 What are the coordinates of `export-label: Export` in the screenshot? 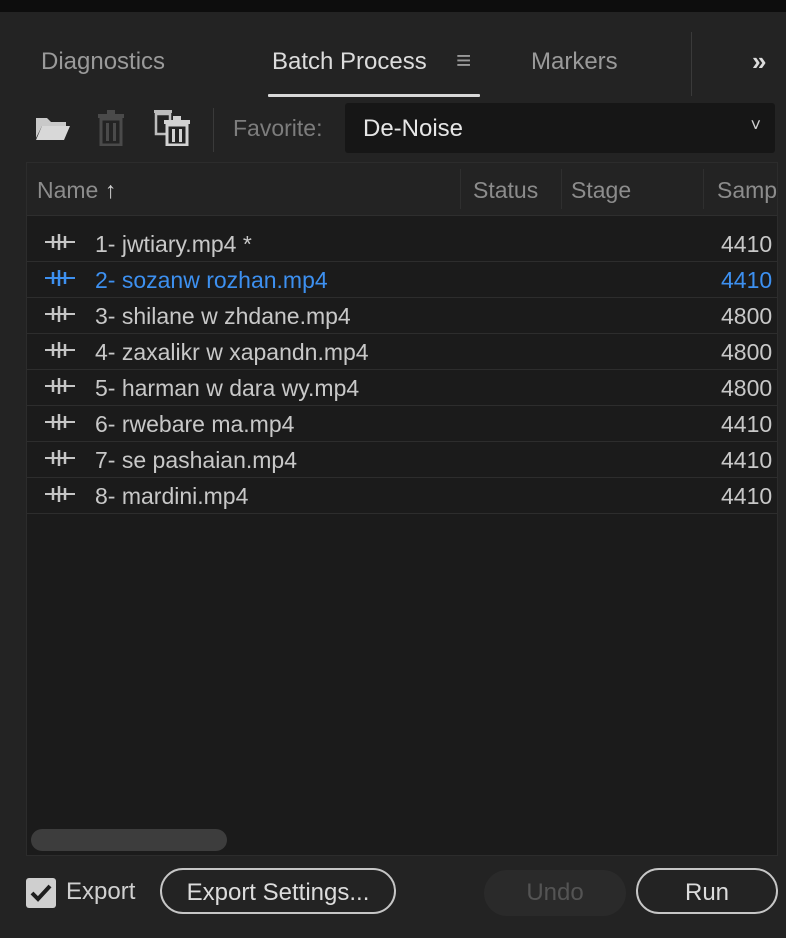 It's located at (100, 892).